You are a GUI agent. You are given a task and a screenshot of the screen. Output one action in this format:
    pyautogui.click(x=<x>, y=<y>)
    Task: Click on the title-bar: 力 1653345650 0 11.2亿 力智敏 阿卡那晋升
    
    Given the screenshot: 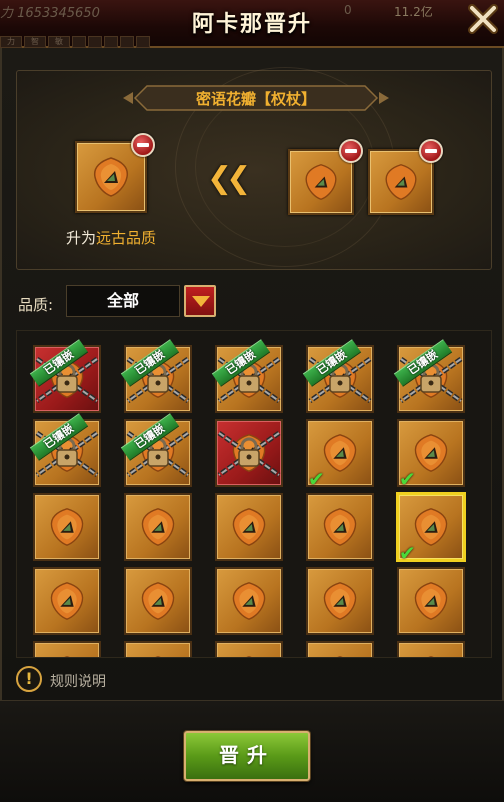 What is the action you would take?
    pyautogui.click(x=252, y=24)
    